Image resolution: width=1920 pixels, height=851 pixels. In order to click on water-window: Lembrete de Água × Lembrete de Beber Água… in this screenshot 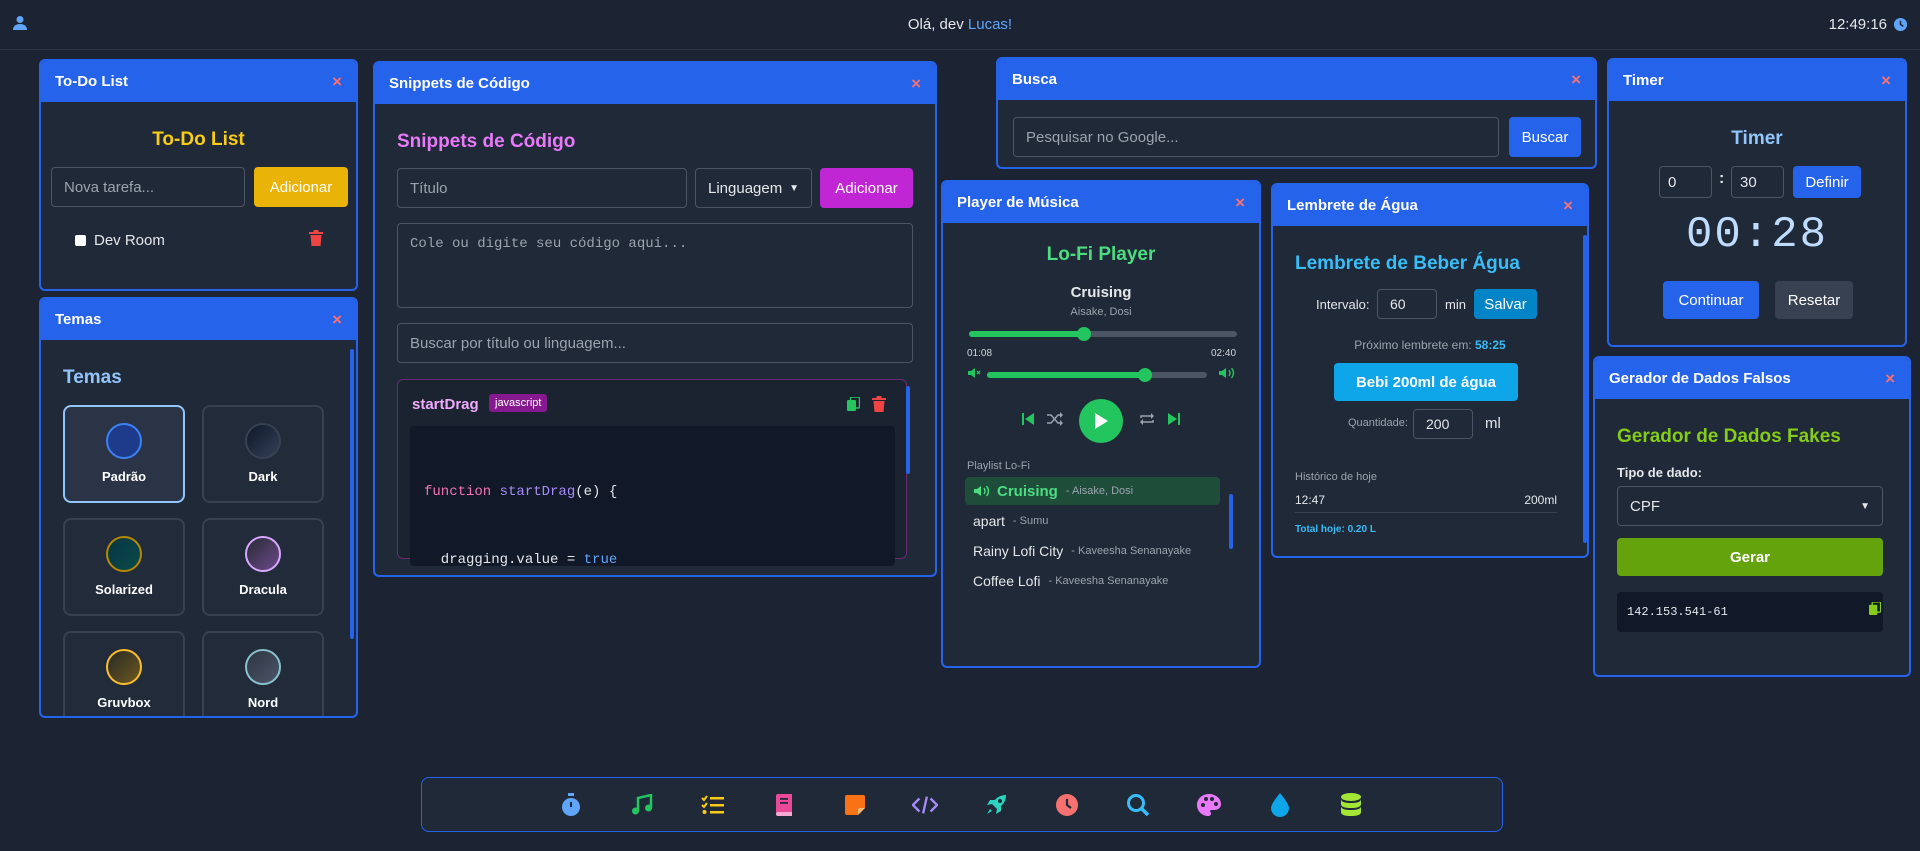, I will do `click(1430, 370)`.